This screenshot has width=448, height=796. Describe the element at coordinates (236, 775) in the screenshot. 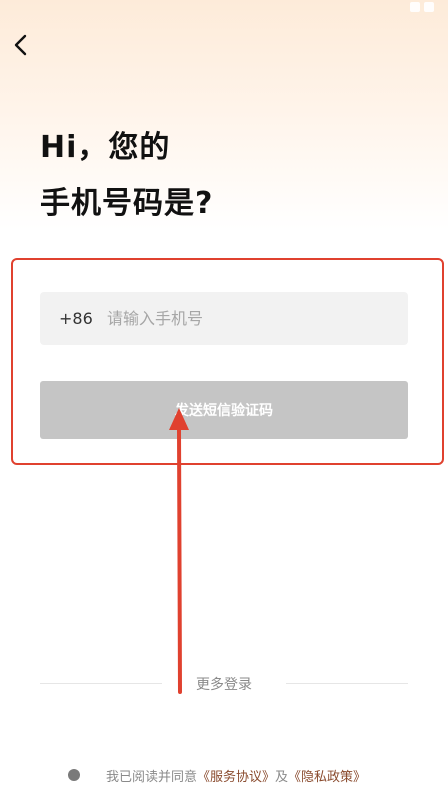

I see `service-agreement-link: 《服务协议》` at that location.